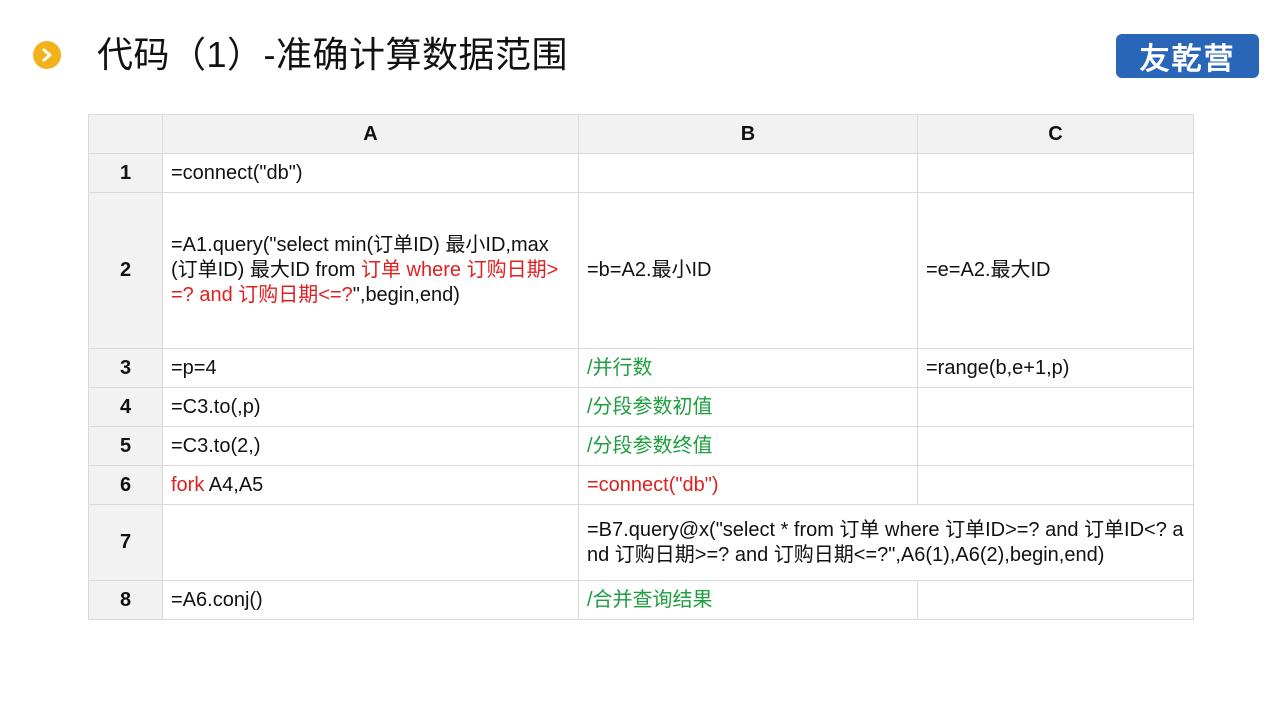  What do you see at coordinates (234, 484) in the screenshot?
I see `cell-text-segment: A4,A5` at bounding box center [234, 484].